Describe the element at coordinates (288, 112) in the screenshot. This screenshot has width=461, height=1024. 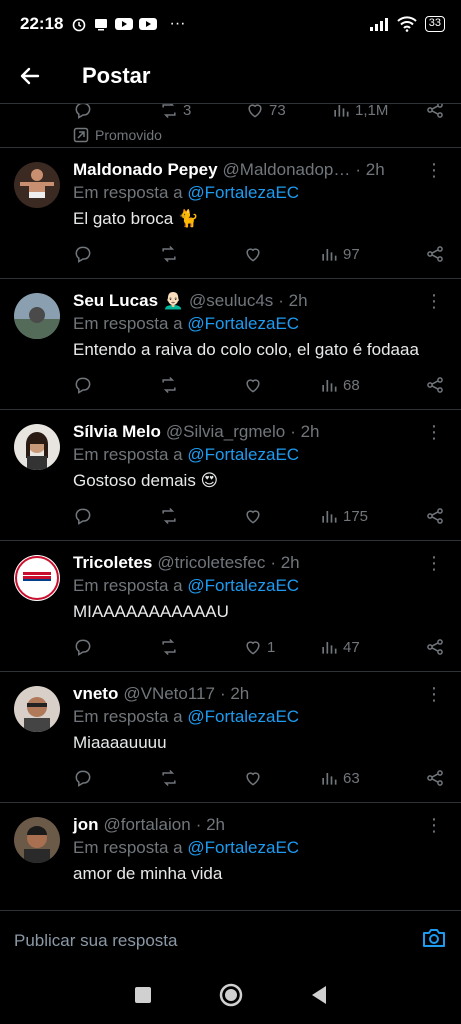
I see `like-button: 73` at that location.